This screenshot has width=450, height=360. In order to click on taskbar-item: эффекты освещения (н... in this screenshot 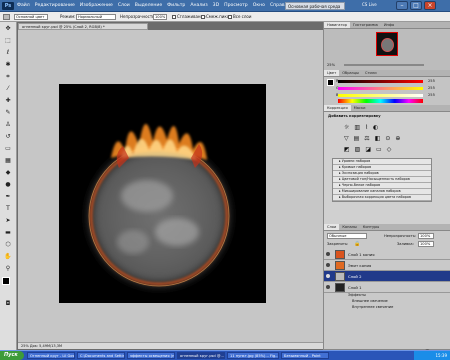, I will do `click(151, 355)`.